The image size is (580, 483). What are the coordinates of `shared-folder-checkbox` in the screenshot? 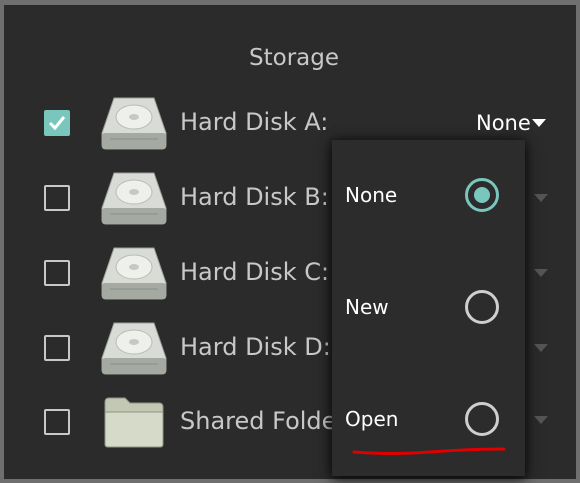 It's located at (57, 422).